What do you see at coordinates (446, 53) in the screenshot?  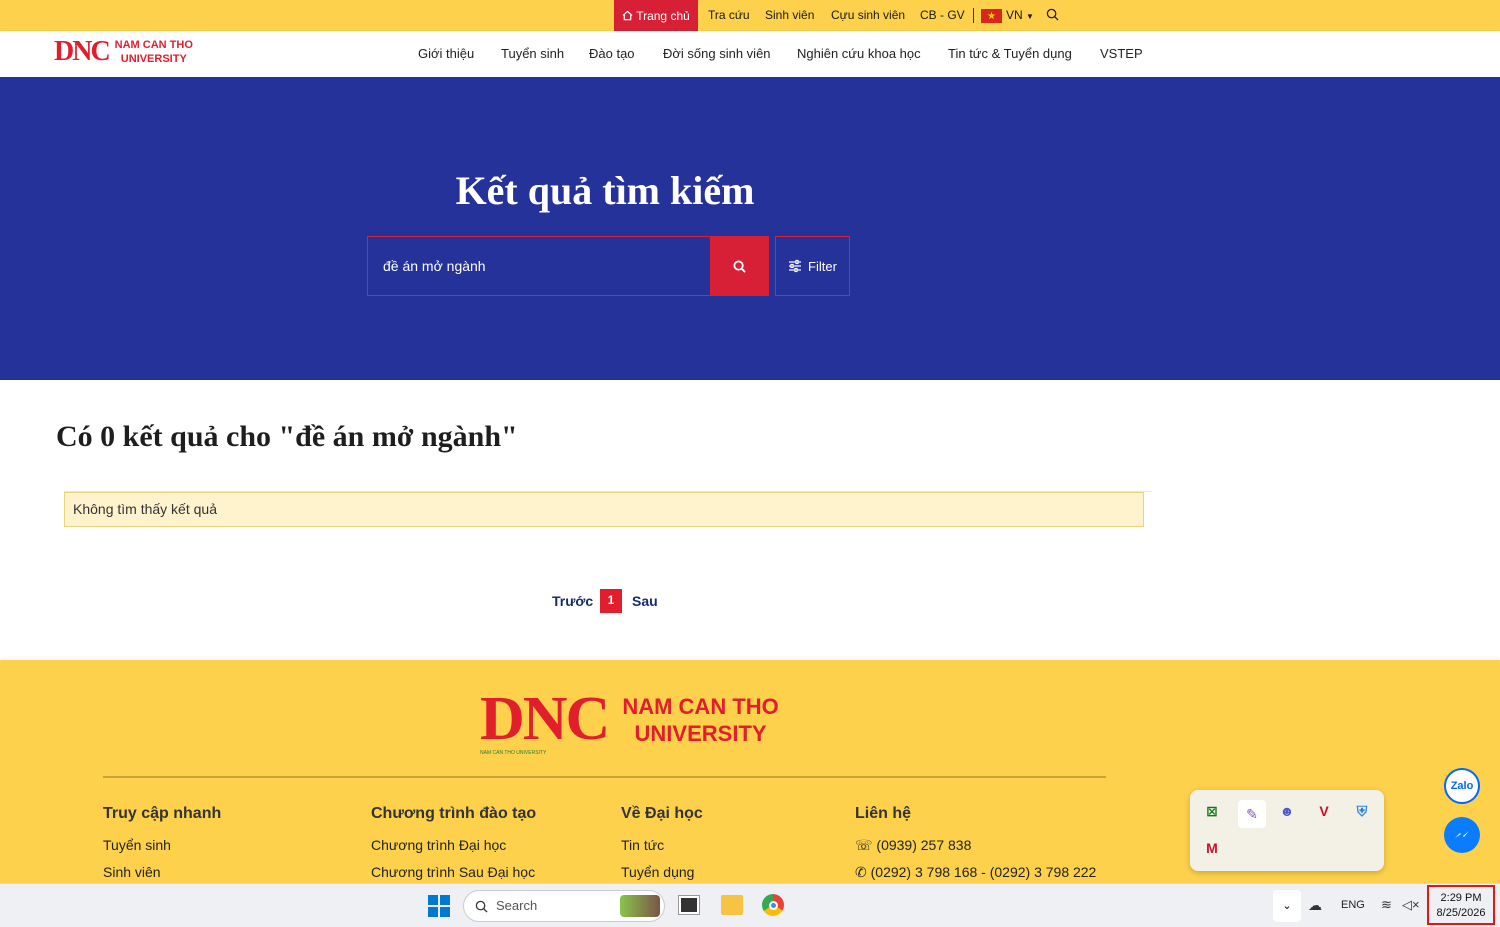 I see `nav-about: Giới thiệu` at bounding box center [446, 53].